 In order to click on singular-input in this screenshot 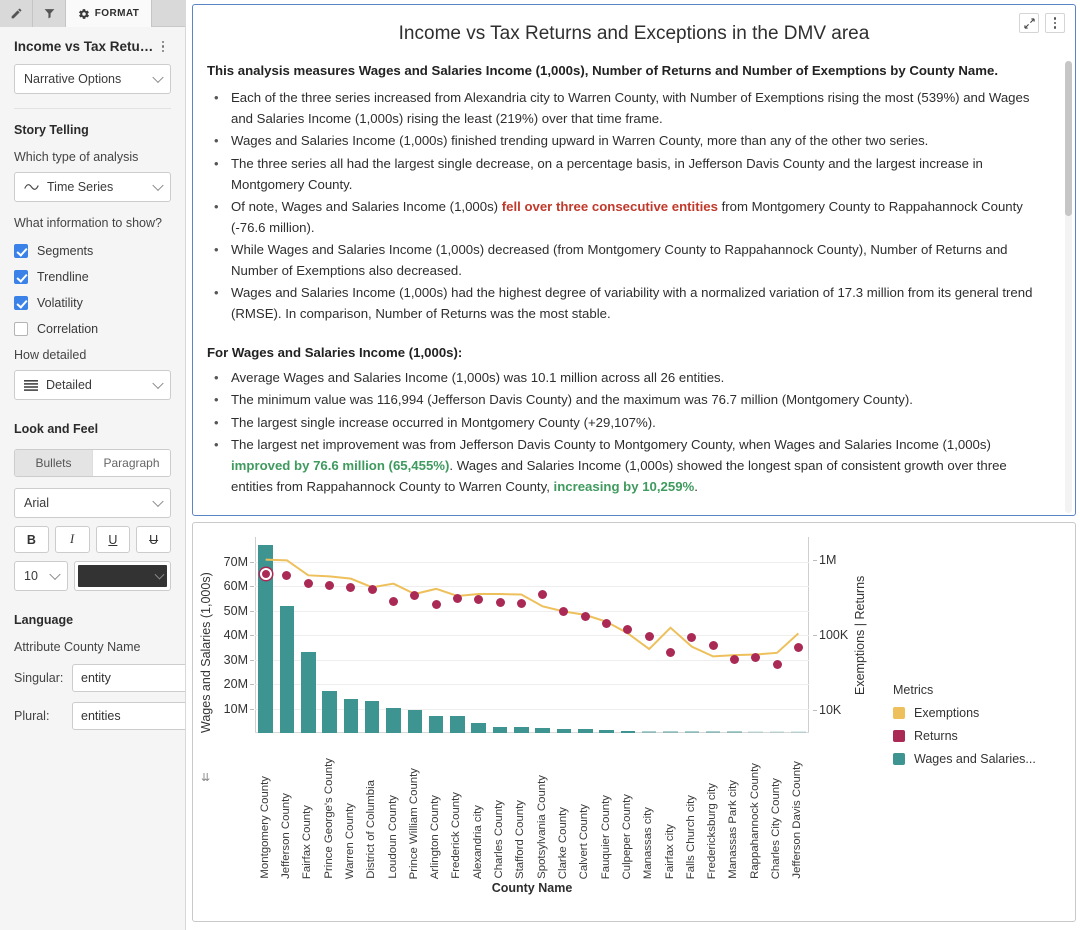, I will do `click(128, 678)`.